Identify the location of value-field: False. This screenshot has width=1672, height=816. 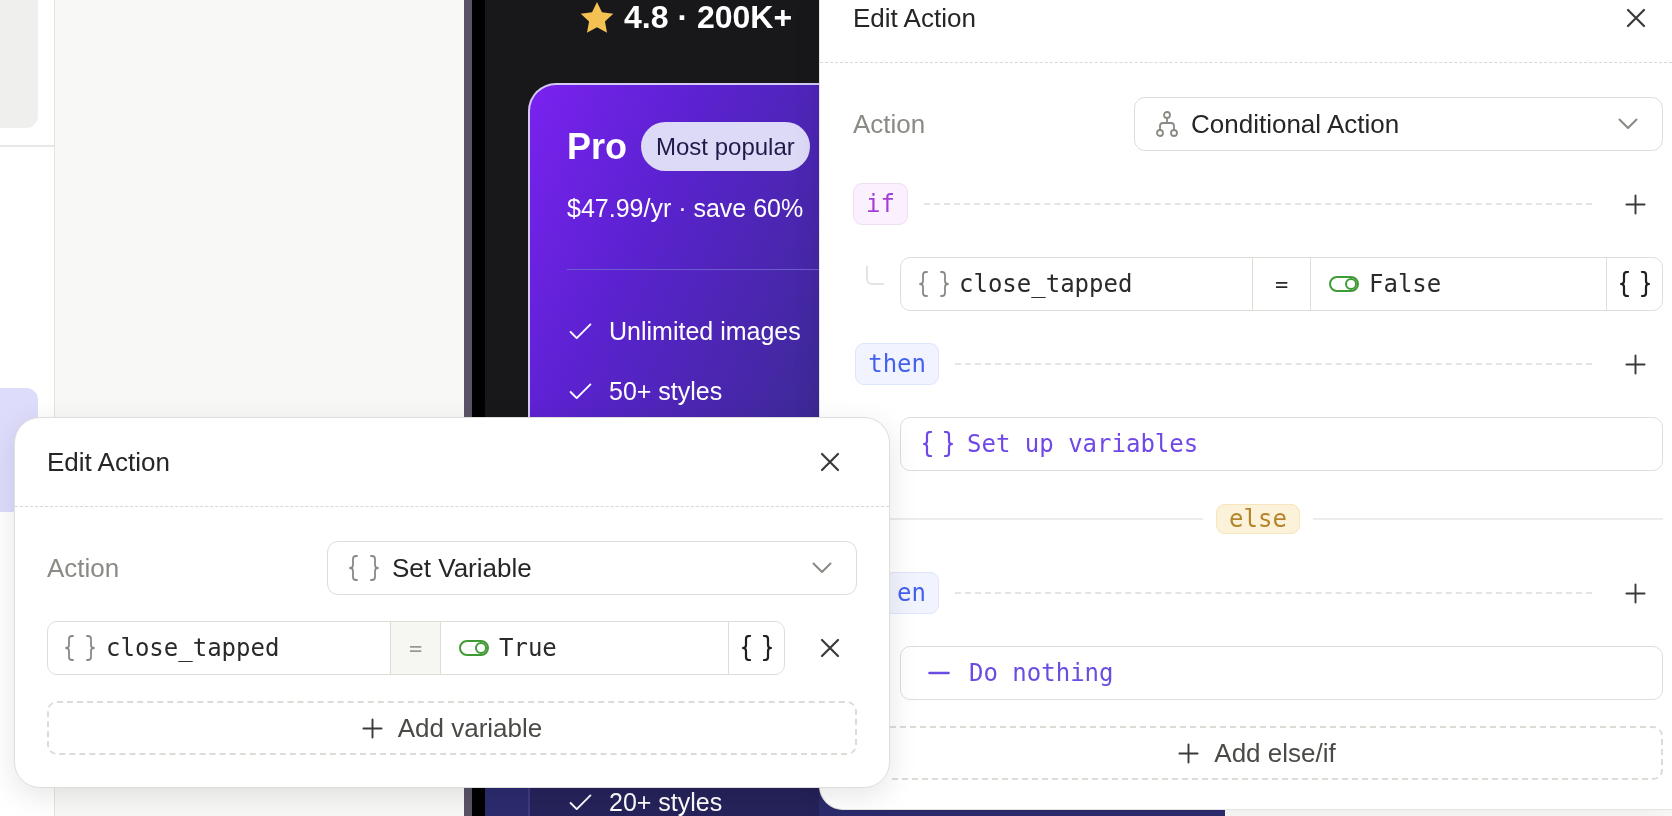
(1459, 284).